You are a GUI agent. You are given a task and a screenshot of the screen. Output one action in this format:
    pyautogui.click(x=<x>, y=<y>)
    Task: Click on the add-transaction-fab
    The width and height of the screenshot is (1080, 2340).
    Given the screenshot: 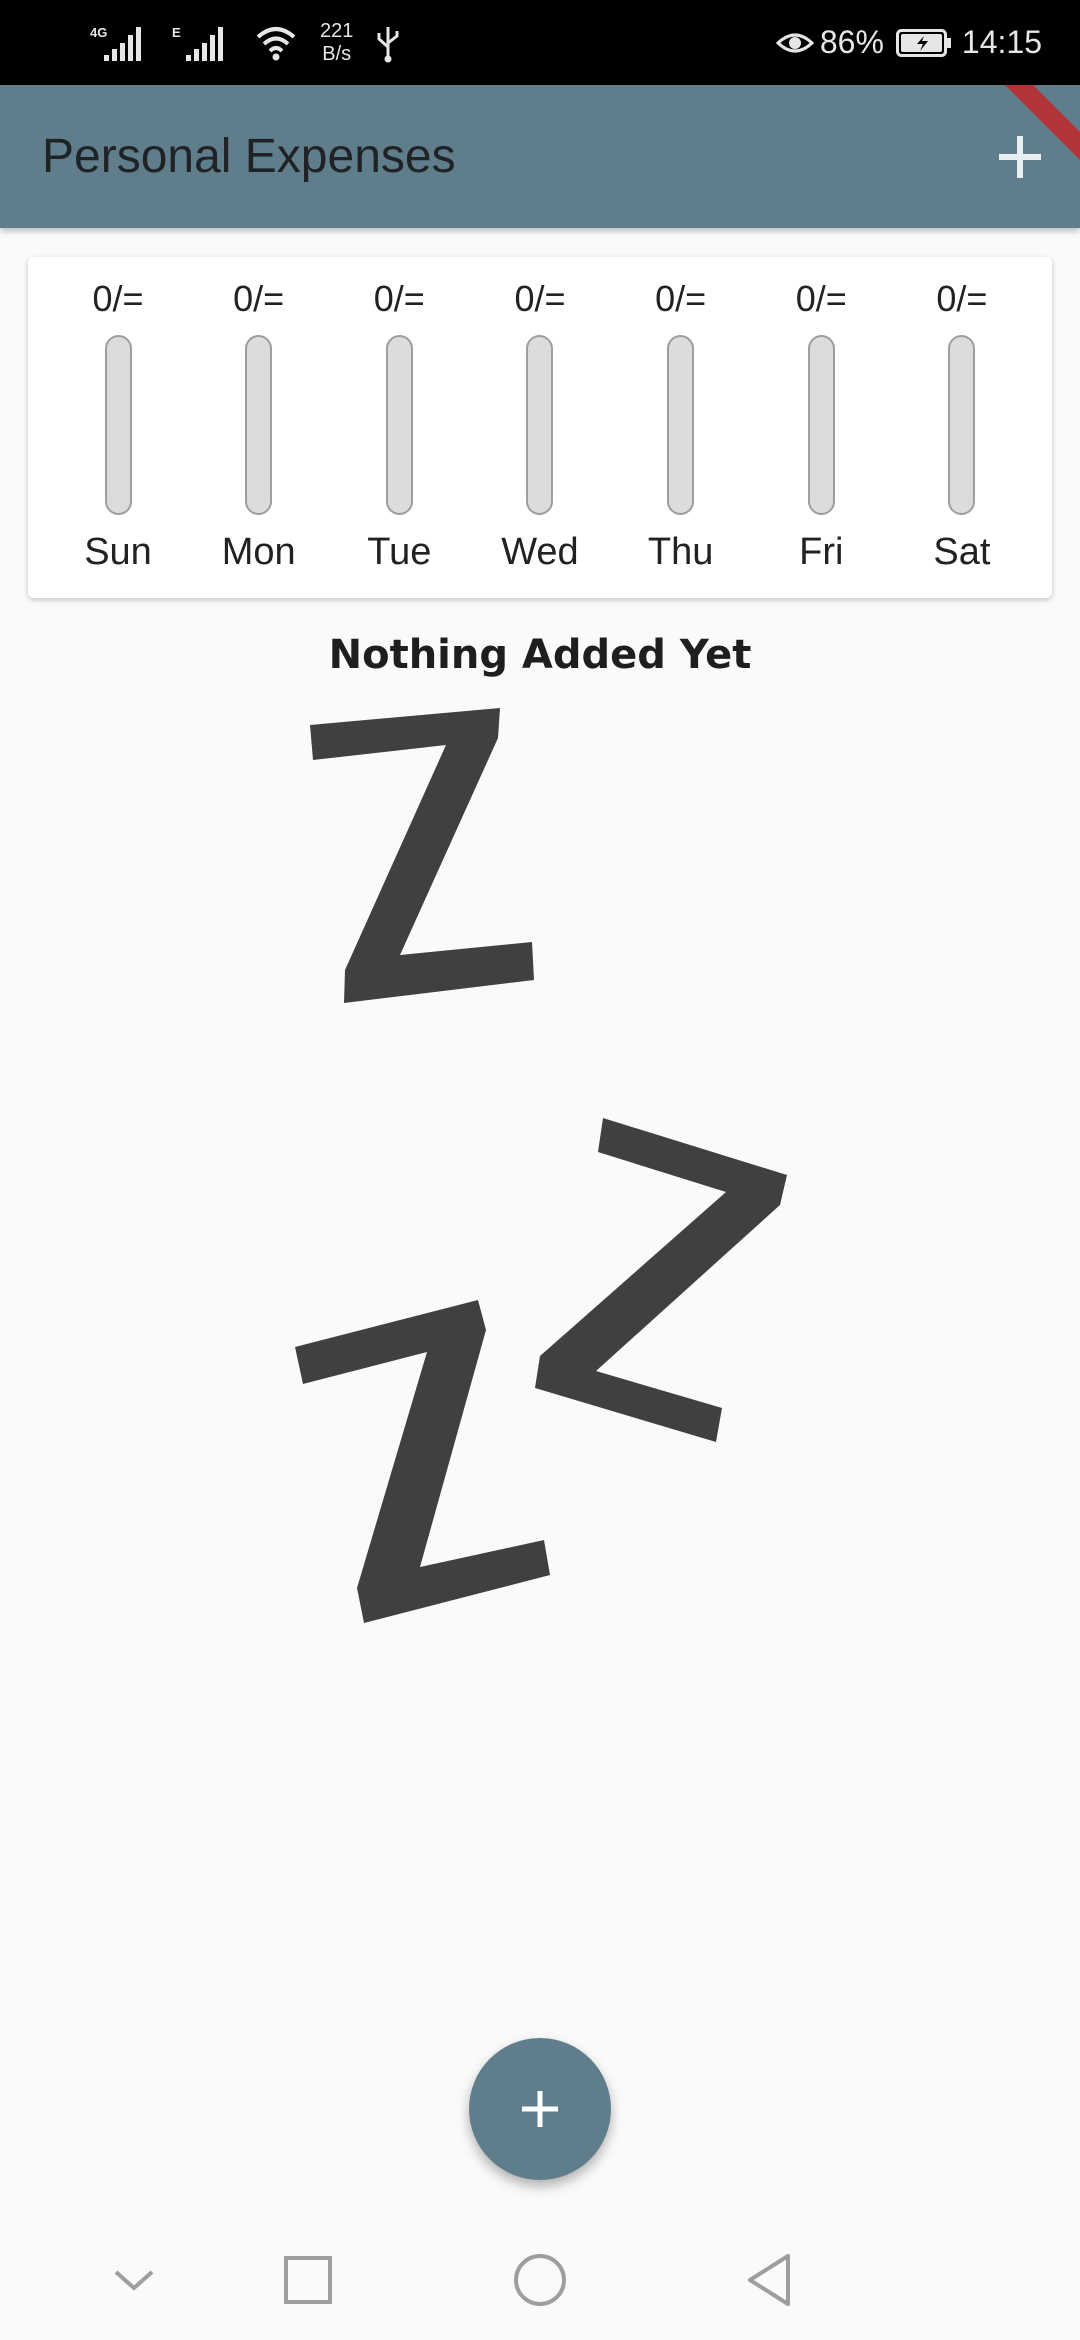 What is the action you would take?
    pyautogui.click(x=540, y=2109)
    